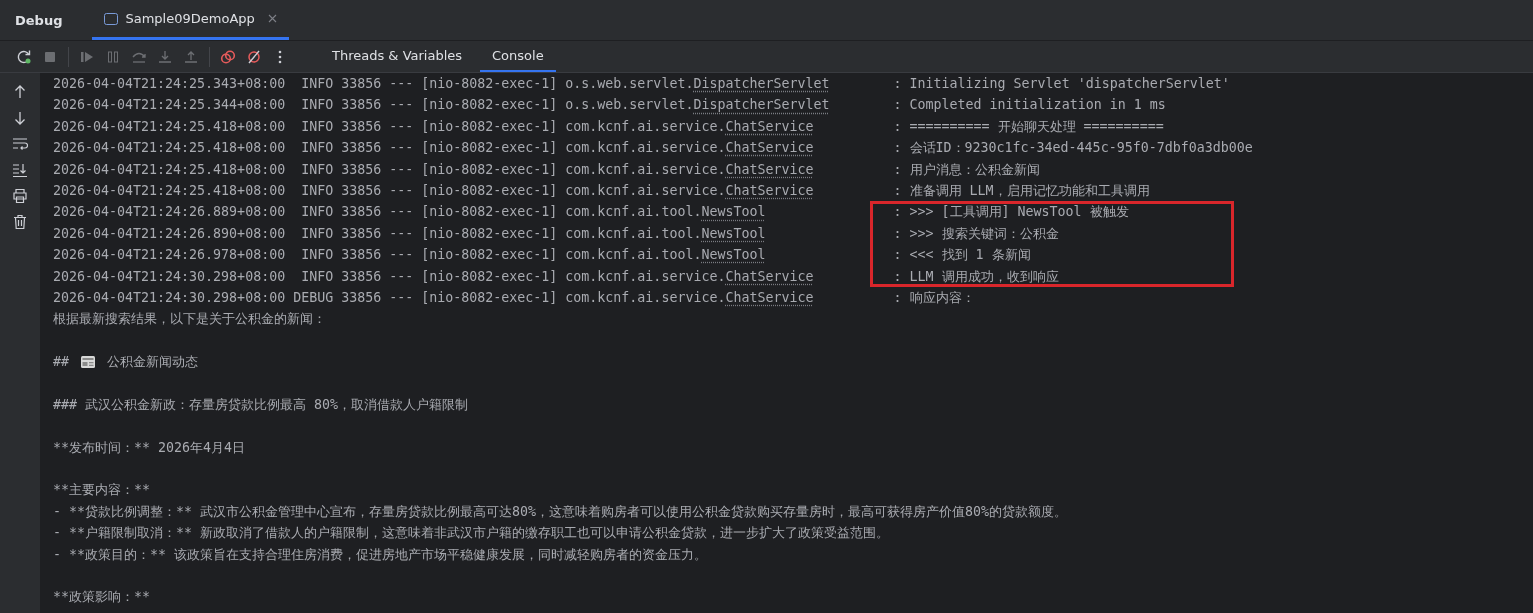 This screenshot has width=1533, height=613. I want to click on response-line: ### 武汉公积金新政：存量房贷款比例最高 80%，取消借款人户籍限制, so click(261, 404).